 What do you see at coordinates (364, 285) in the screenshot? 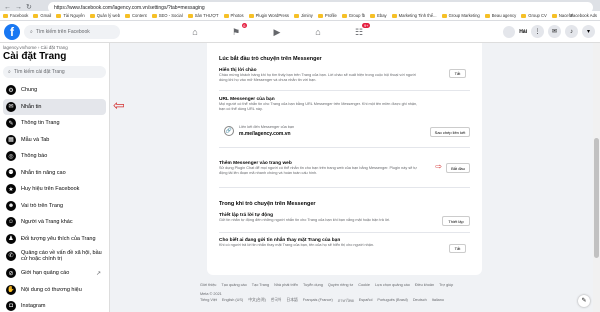
I see `footer-link: Cookie` at bounding box center [364, 285].